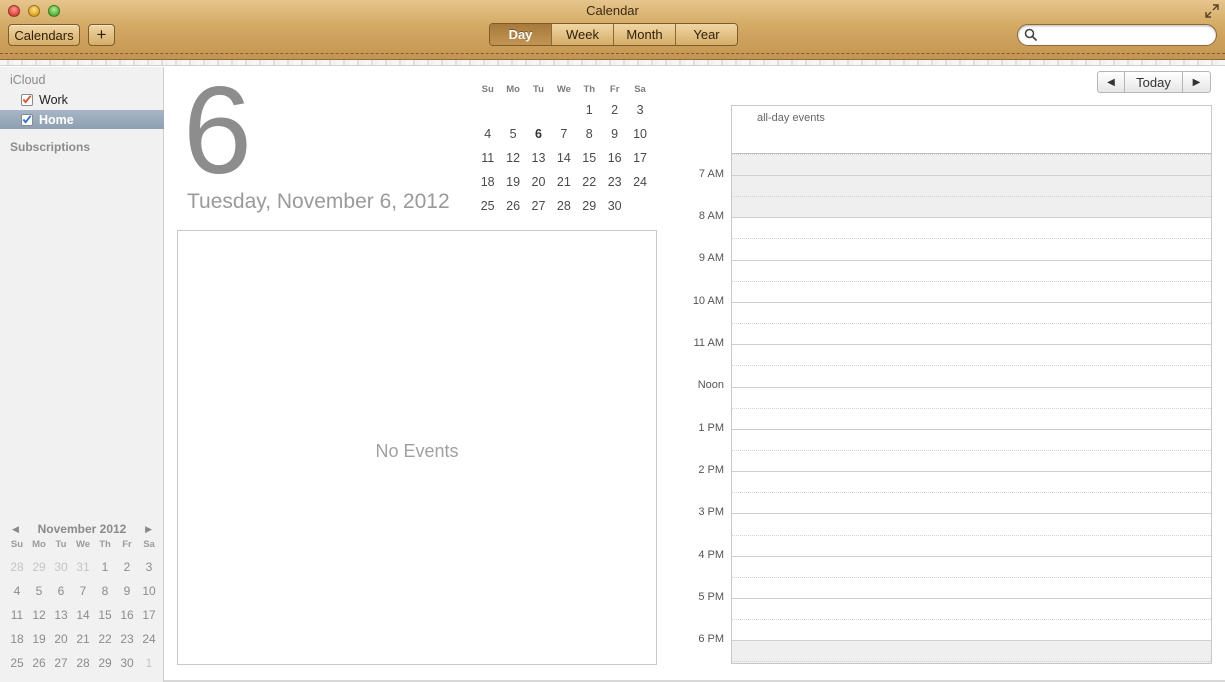 This screenshot has height=682, width=1225. What do you see at coordinates (639, 134) in the screenshot?
I see `month-day: 10` at bounding box center [639, 134].